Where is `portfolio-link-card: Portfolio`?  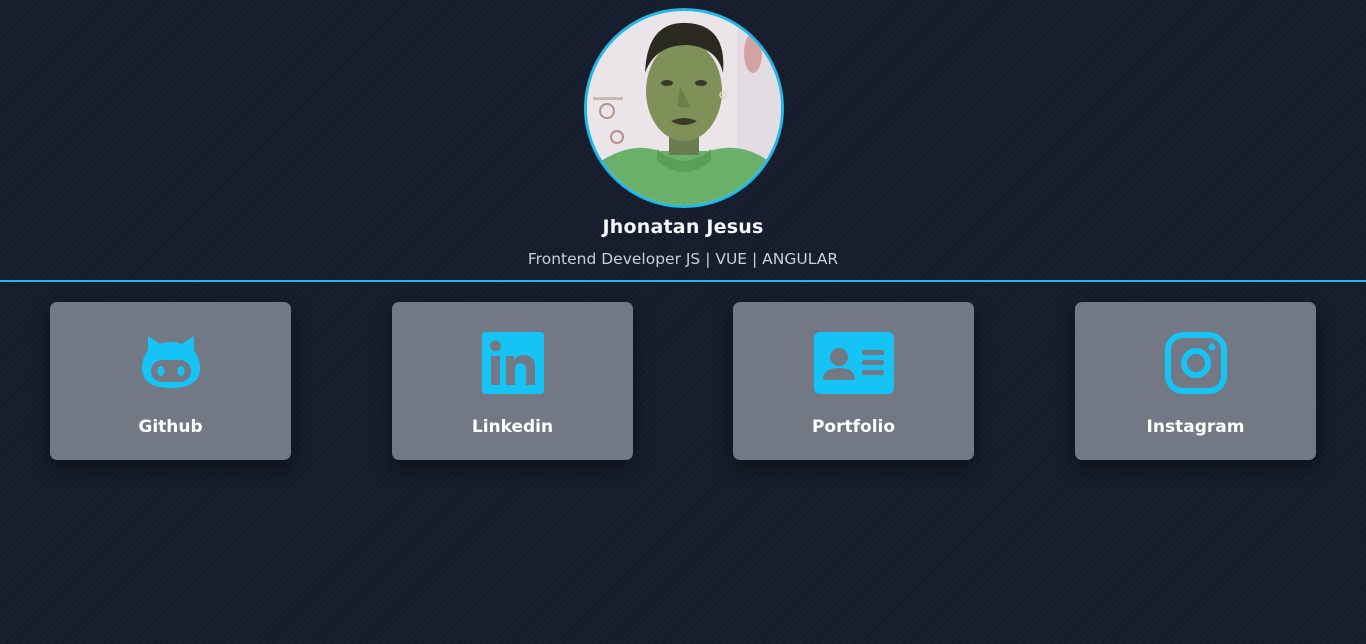 portfolio-link-card: Portfolio is located at coordinates (853, 381).